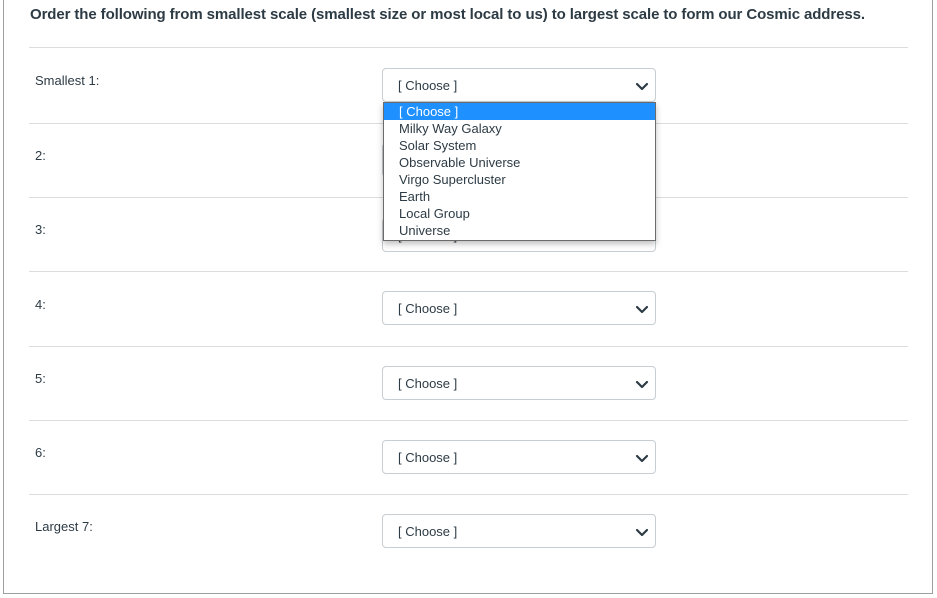  I want to click on dropdown-option: Virgo Supercluster, so click(519, 179).